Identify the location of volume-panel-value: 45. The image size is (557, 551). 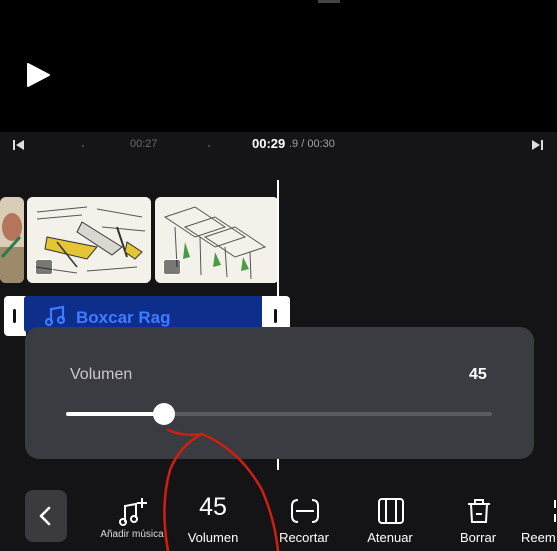
(478, 374).